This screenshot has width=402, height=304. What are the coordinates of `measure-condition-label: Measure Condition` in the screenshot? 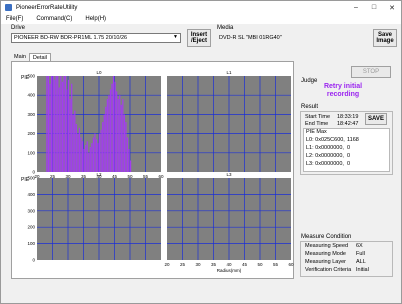 It's located at (326, 237).